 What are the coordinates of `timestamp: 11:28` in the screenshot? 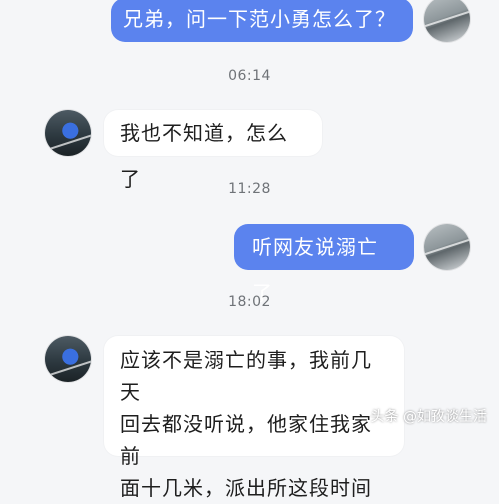 It's located at (249, 189).